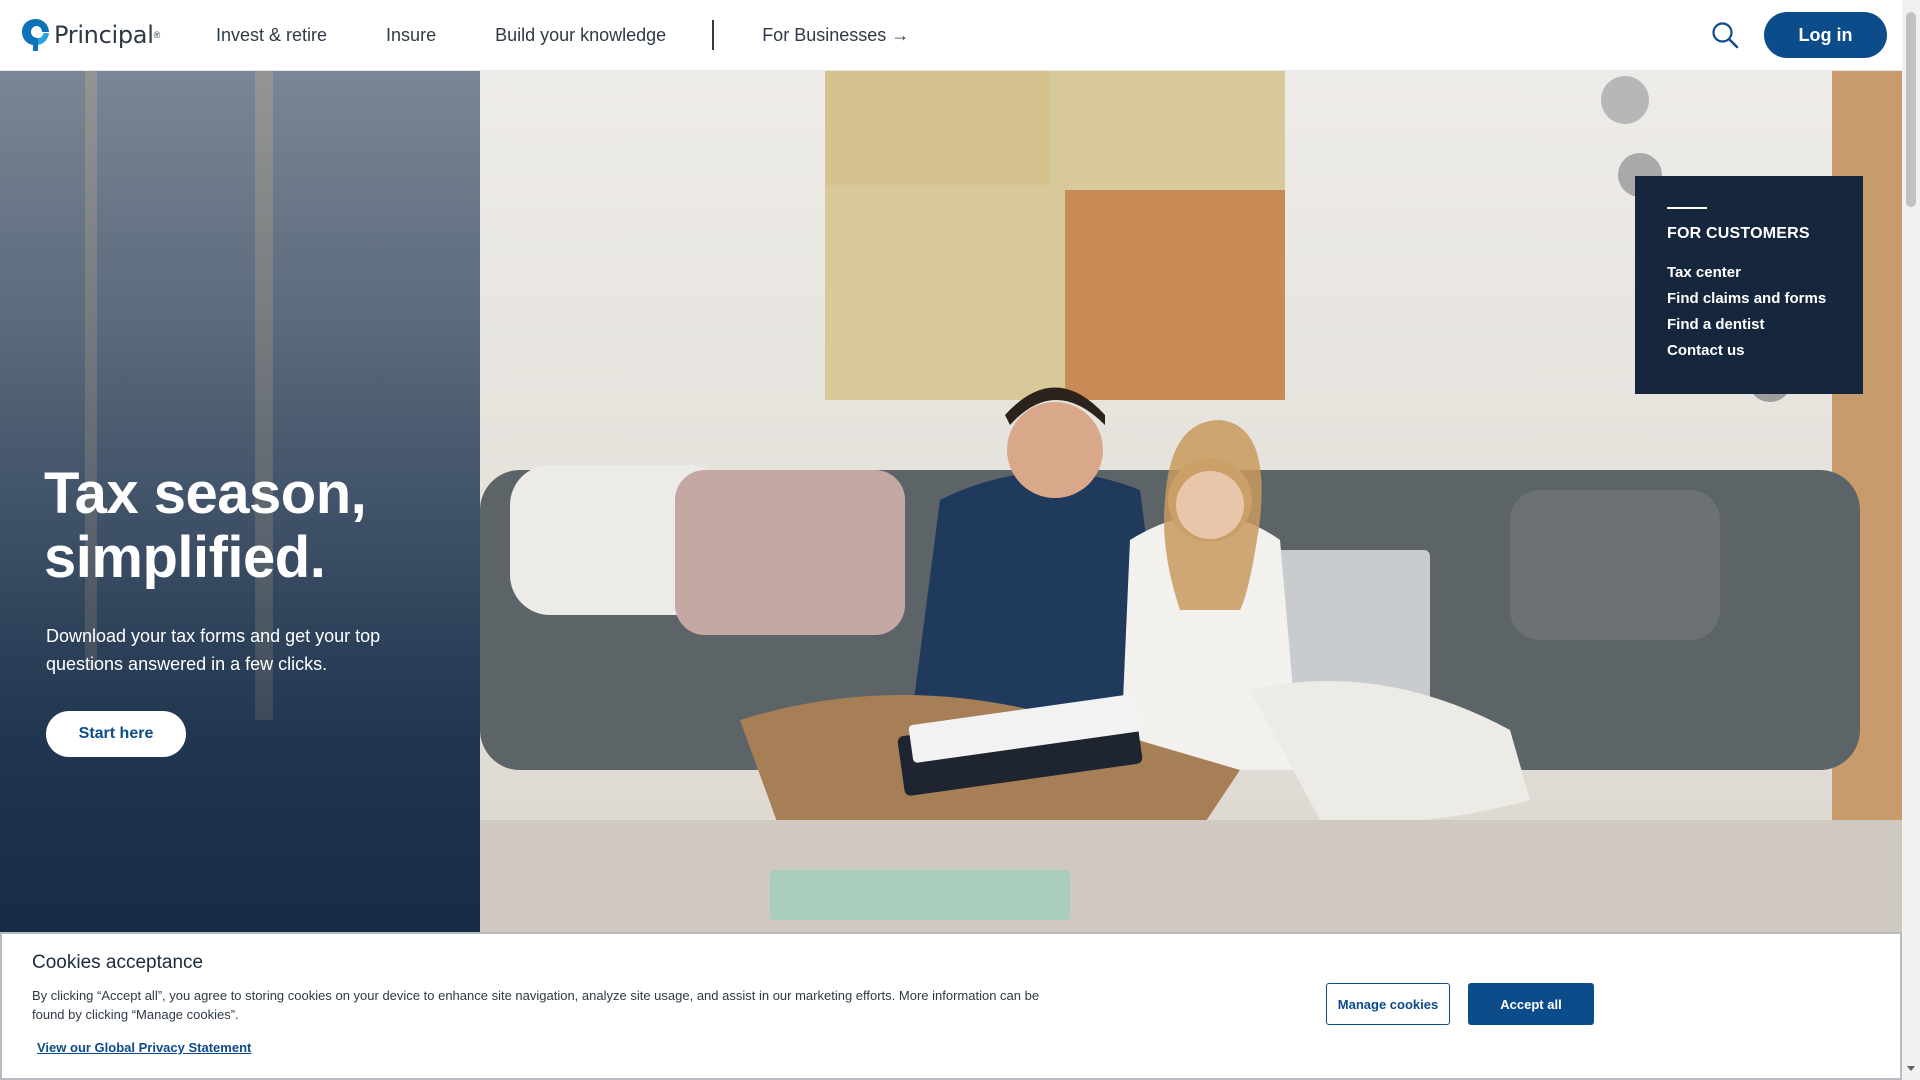 The width and height of the screenshot is (1920, 1080). I want to click on manage-cookies-button: Manage cookies, so click(1388, 1004).